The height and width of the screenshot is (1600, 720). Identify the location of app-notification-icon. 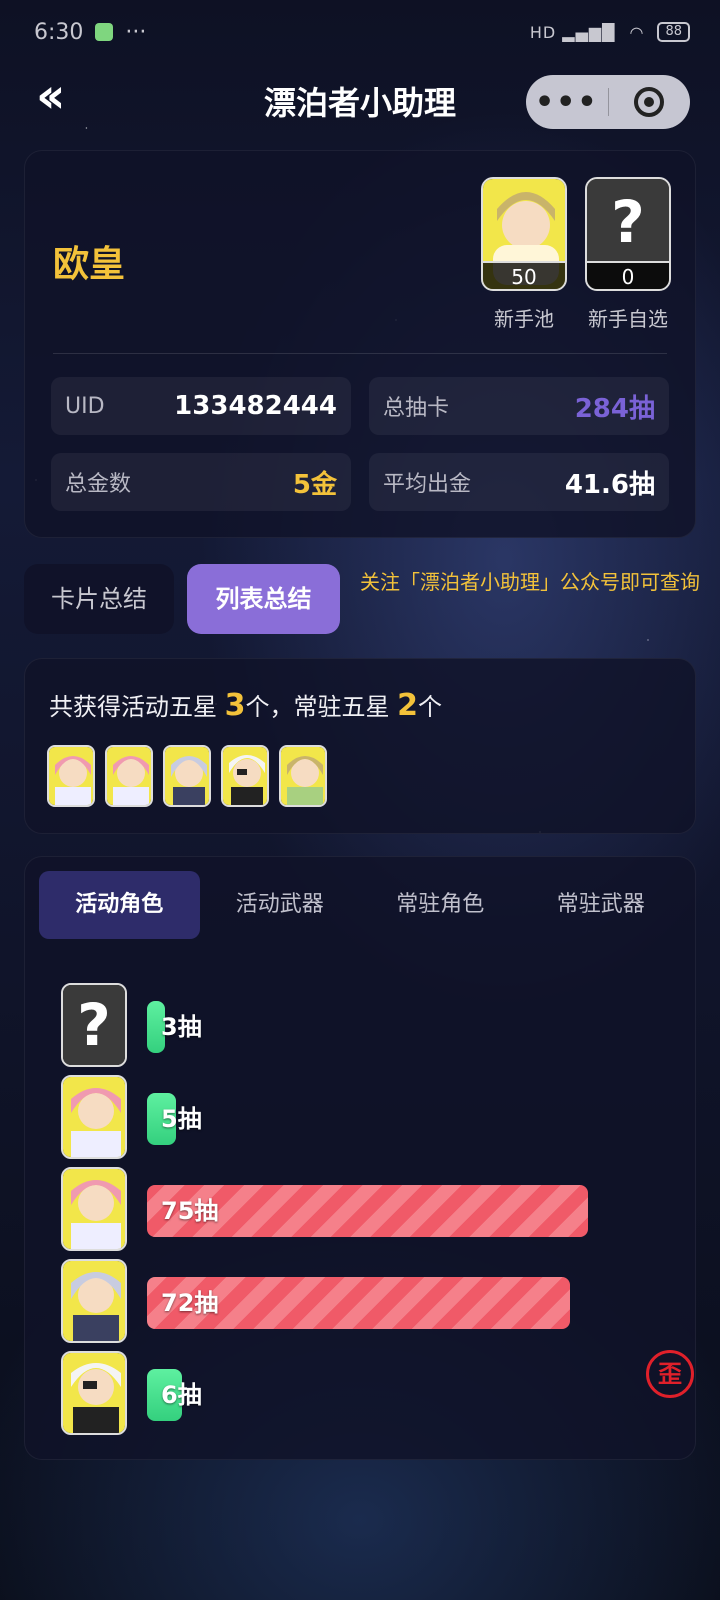
(104, 32).